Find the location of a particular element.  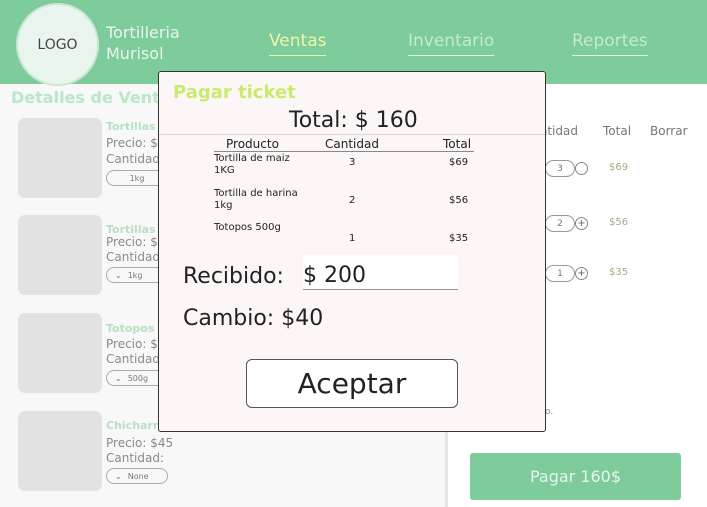

nav-inventario-label: Inventario is located at coordinates (451, 41).